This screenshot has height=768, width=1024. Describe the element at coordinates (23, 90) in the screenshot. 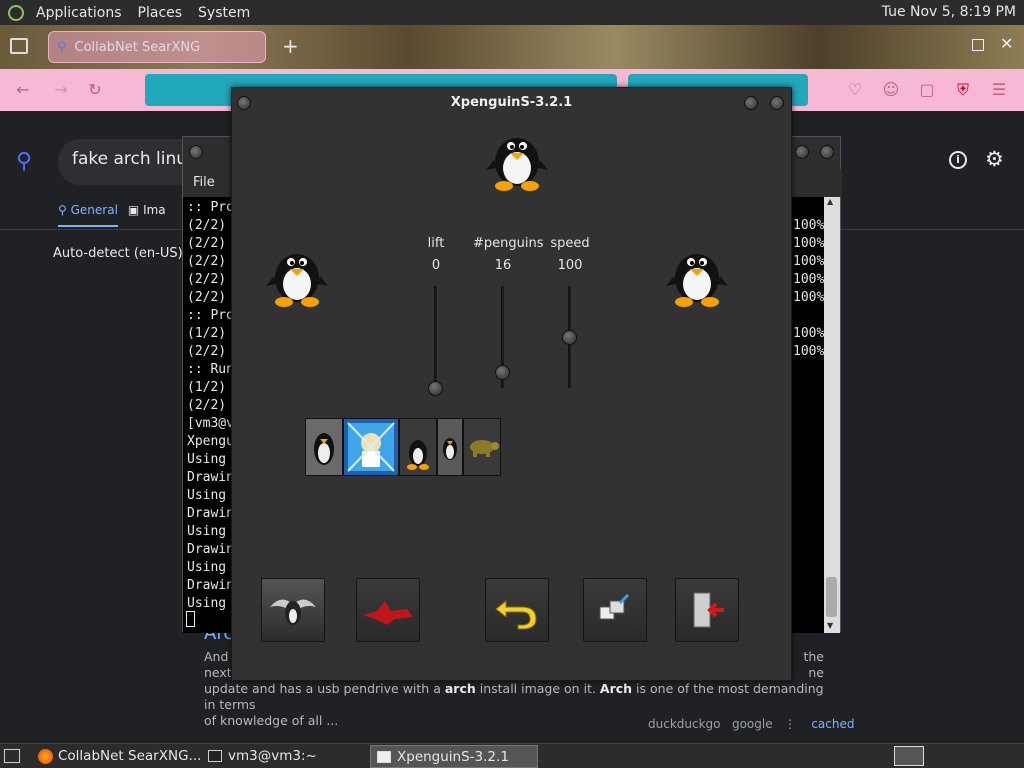

I see `back-icon: ←` at that location.